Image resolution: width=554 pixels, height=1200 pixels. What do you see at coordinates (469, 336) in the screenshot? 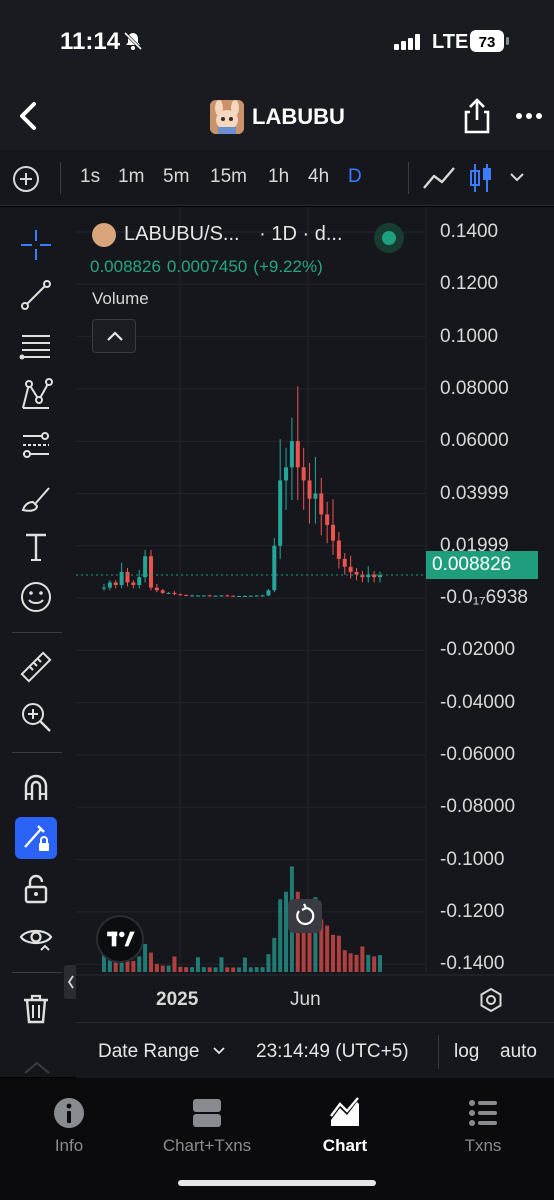
I see `y-axis-tick-label: 0.1000` at bounding box center [469, 336].